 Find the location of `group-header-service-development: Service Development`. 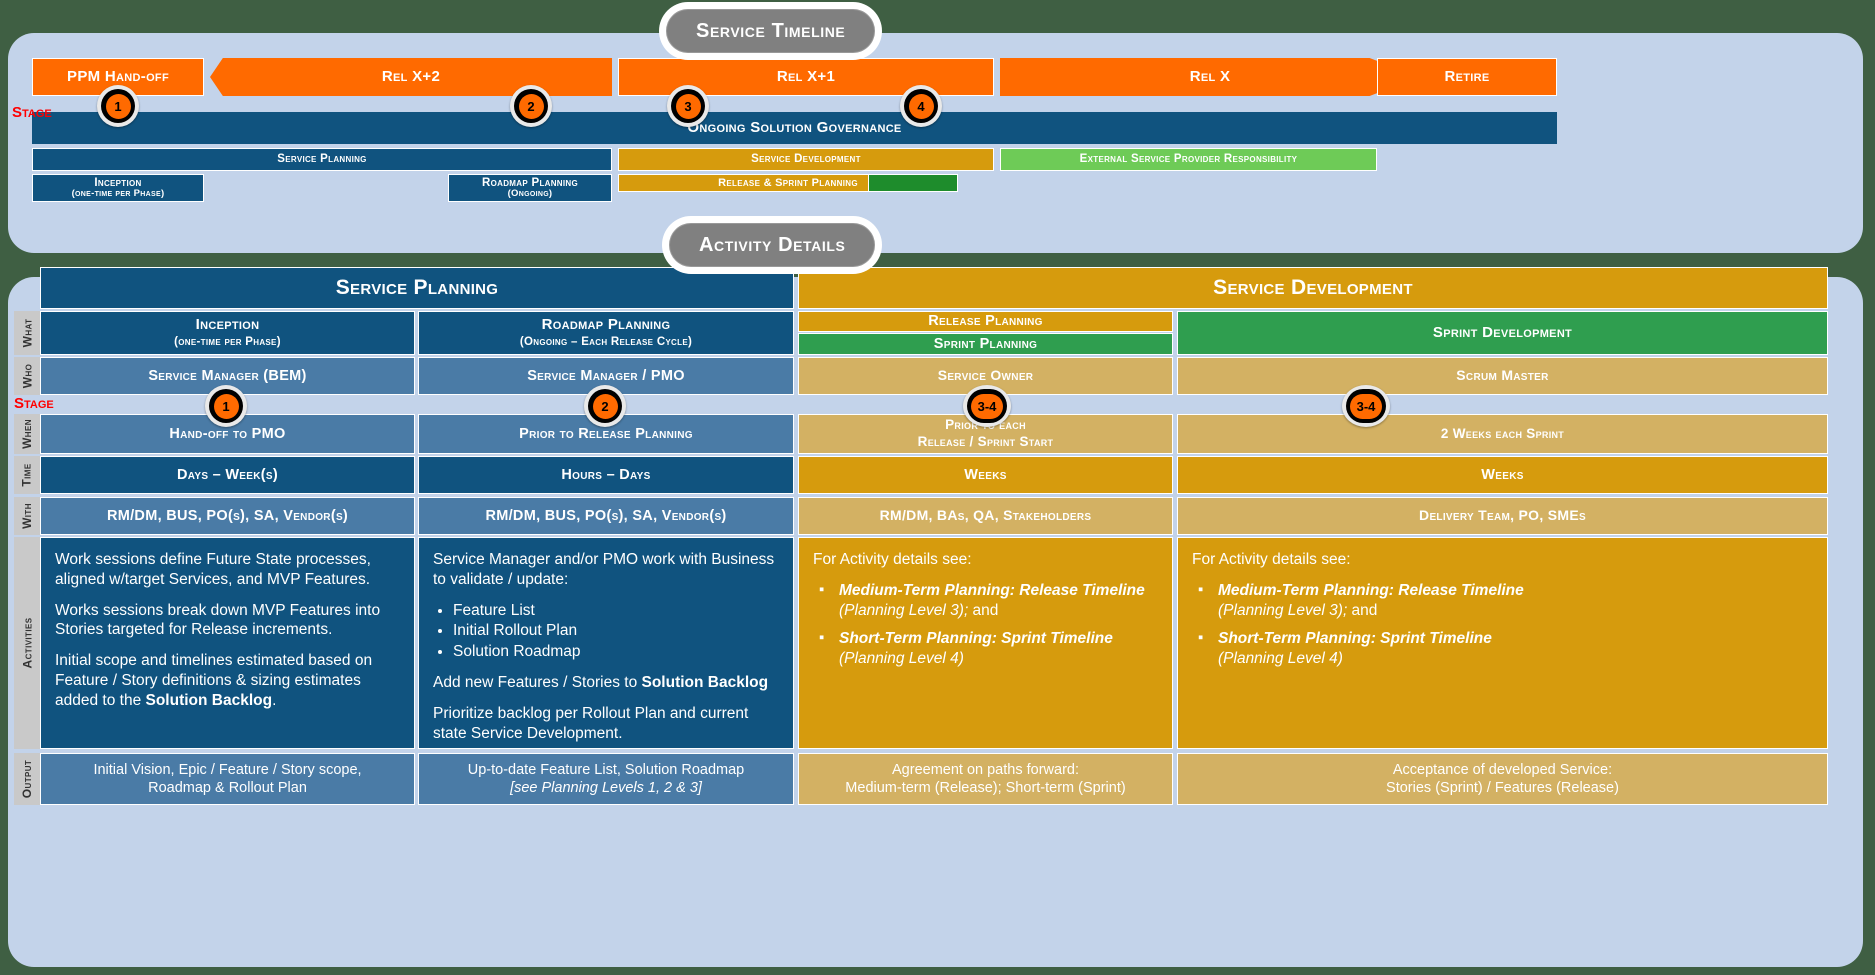

group-header-service-development: Service Development is located at coordinates (1313, 288).